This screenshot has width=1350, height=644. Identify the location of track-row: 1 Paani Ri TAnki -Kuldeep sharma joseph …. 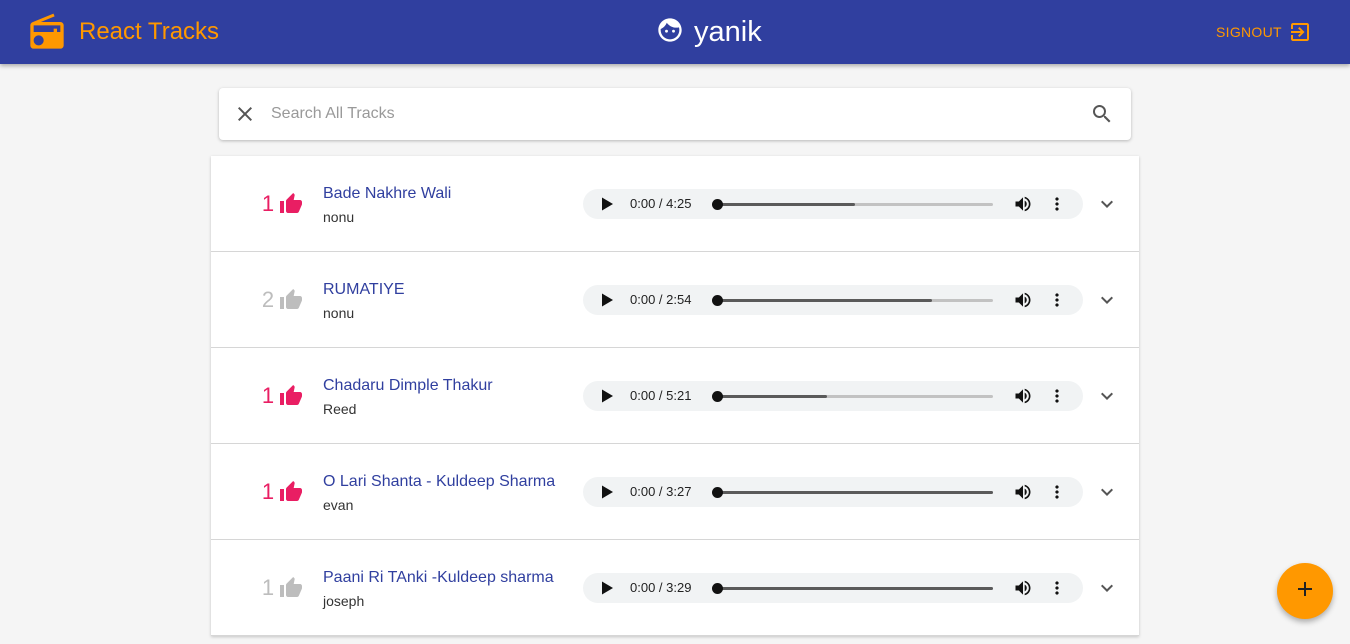
(675, 588).